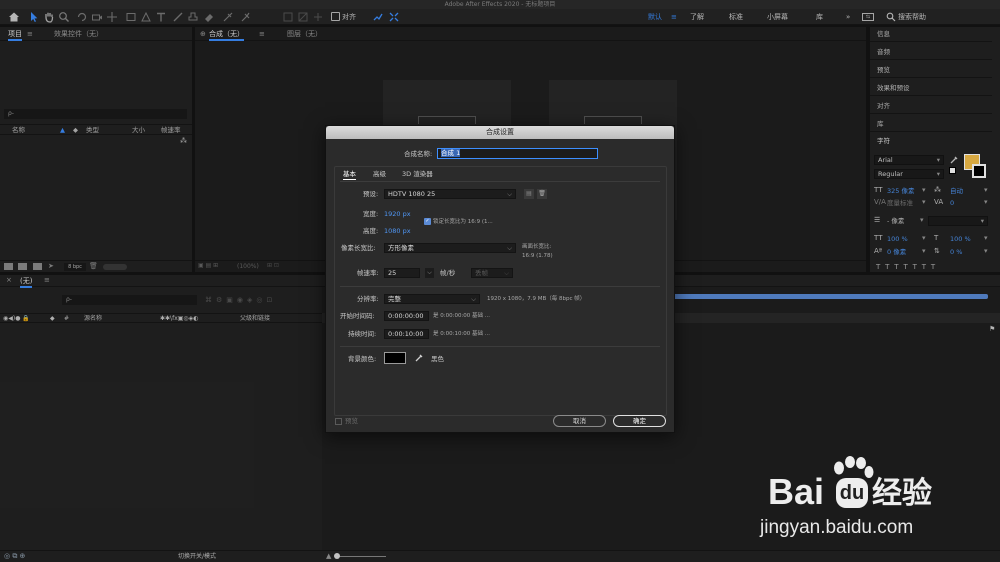  Describe the element at coordinates (362, 334) in the screenshot. I see `duration-label: 持续时间:` at that location.